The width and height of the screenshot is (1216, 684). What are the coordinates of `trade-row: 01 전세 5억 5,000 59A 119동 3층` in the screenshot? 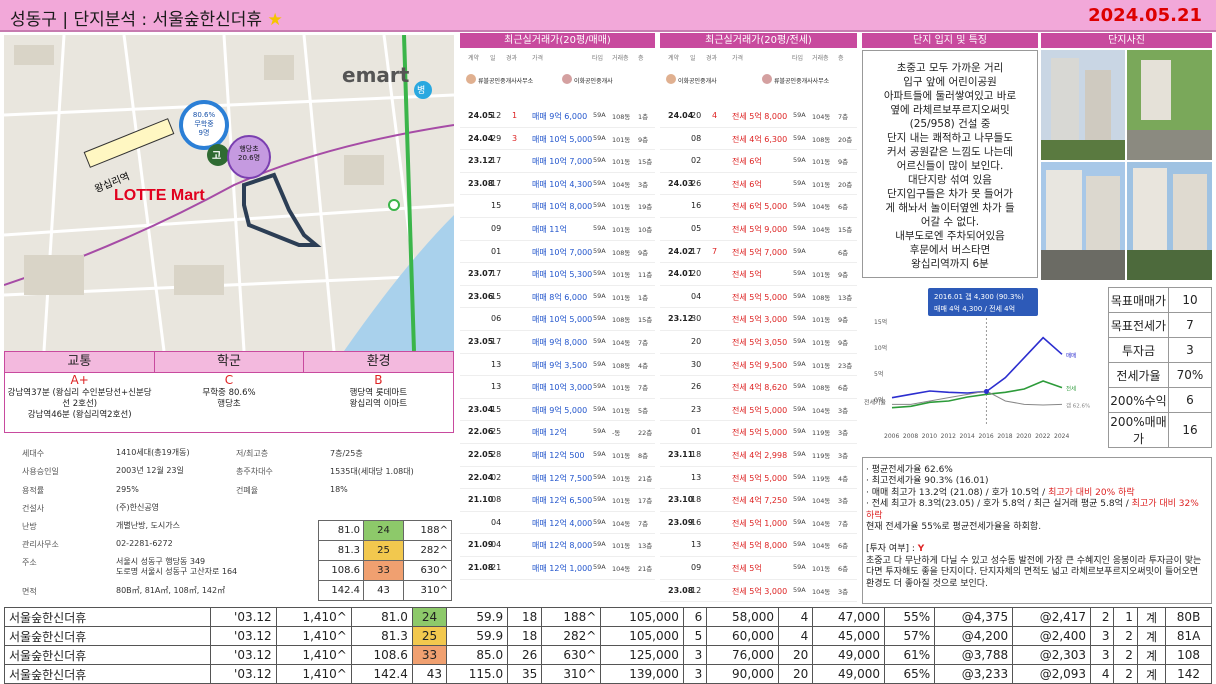 It's located at (758, 432).